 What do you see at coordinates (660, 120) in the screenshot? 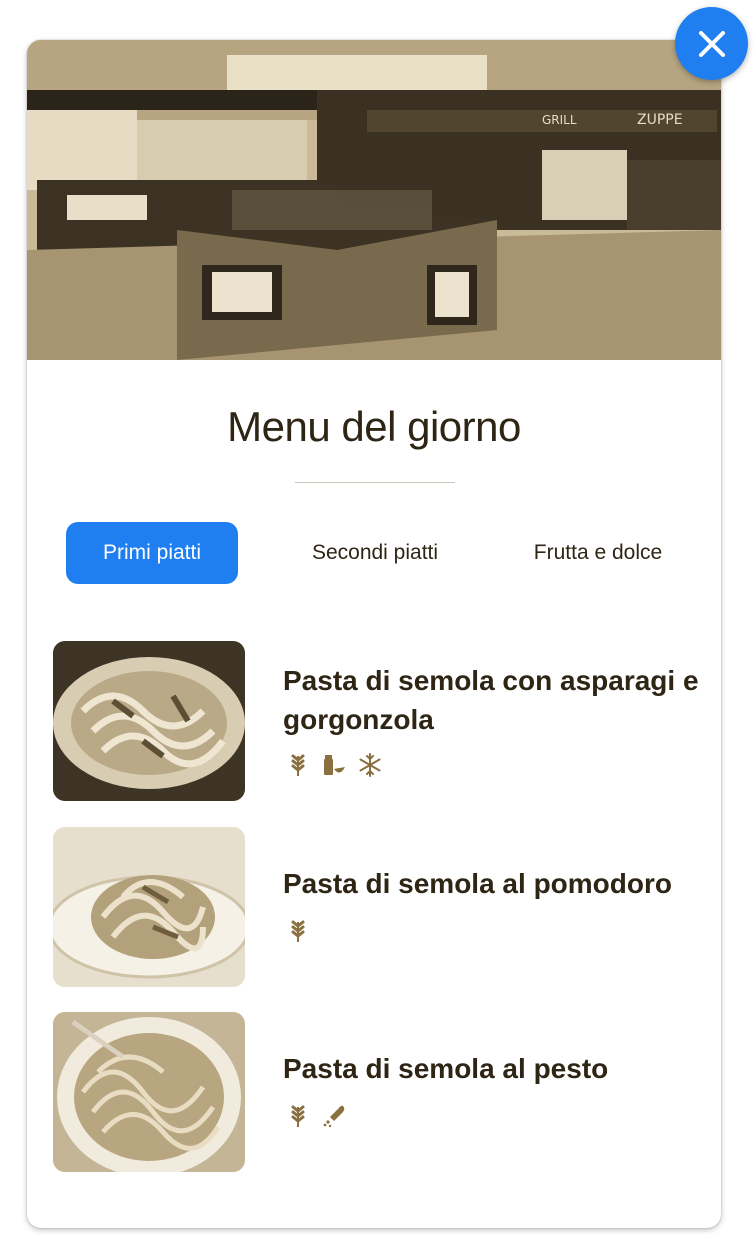
I see `svg-text: ZUPPE` at bounding box center [660, 120].